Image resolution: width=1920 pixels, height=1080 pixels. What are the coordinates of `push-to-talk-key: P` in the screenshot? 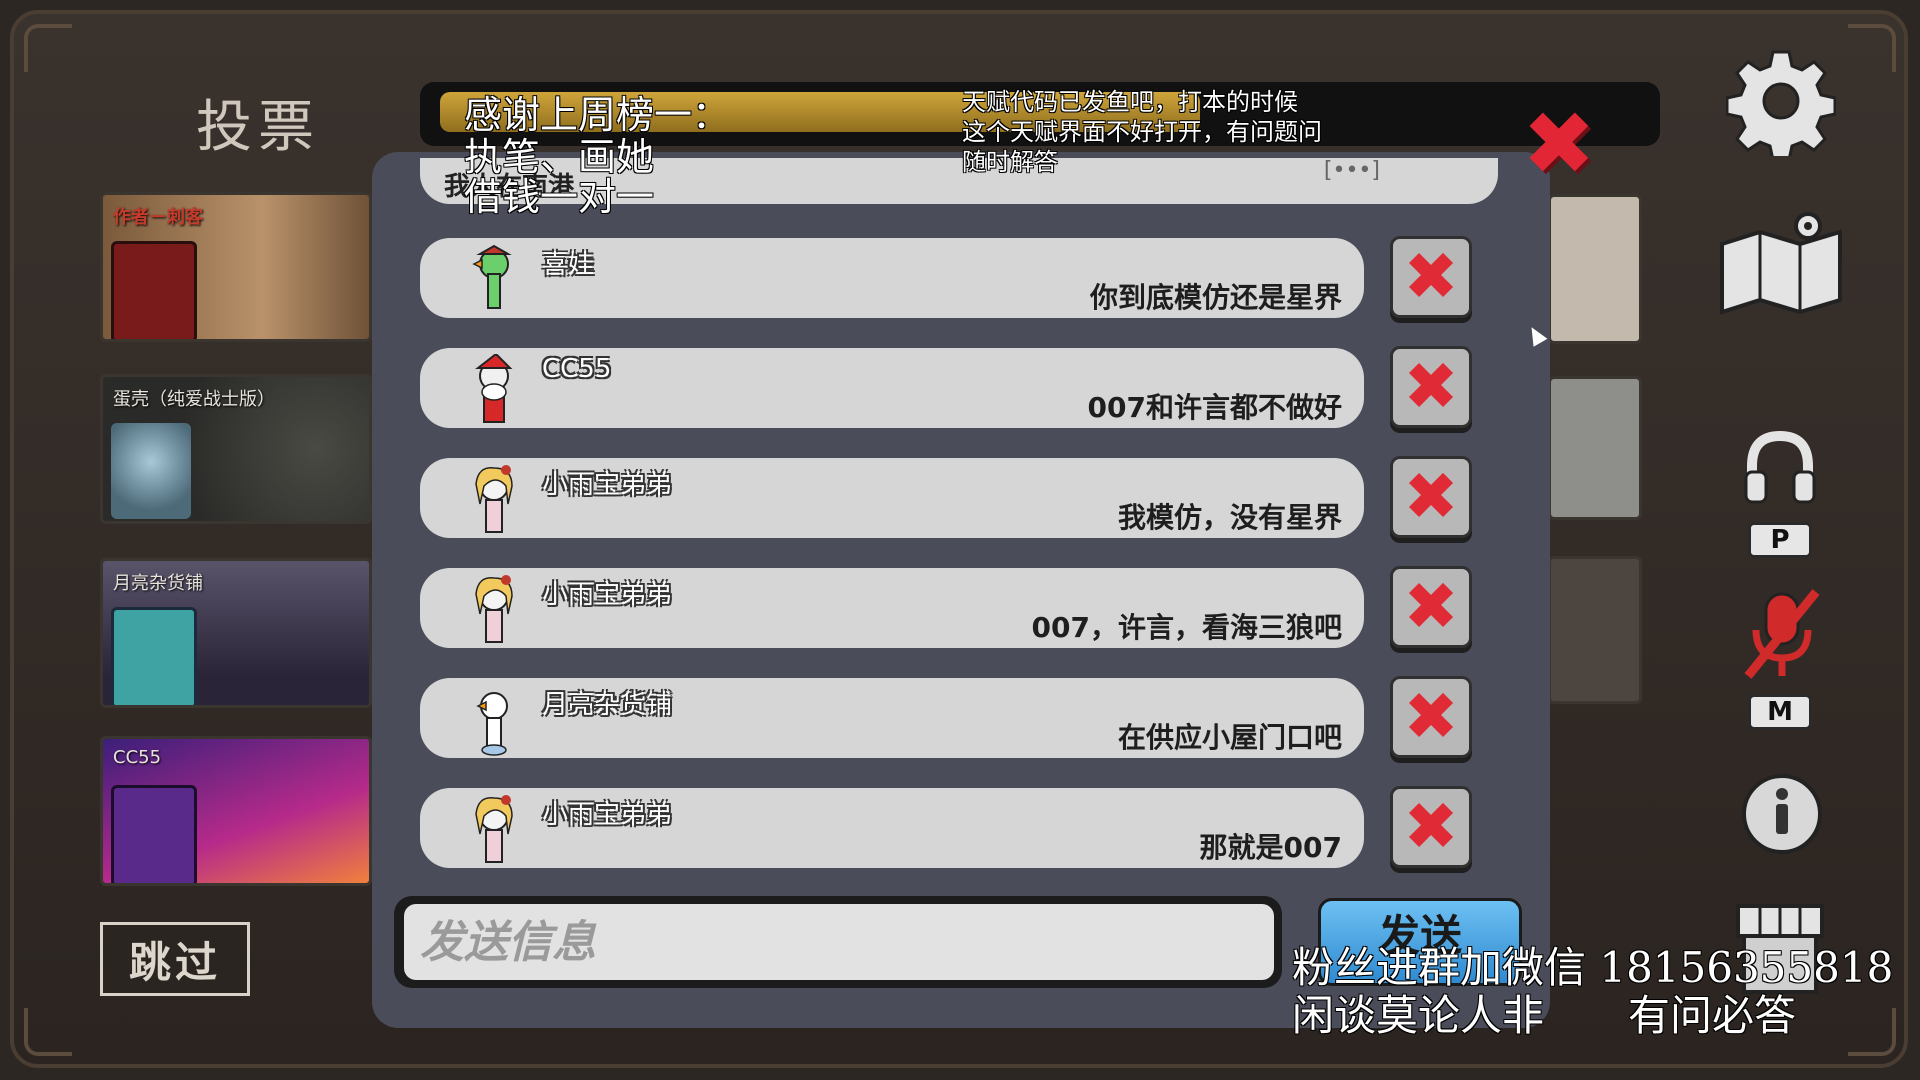 It's located at (1780, 540).